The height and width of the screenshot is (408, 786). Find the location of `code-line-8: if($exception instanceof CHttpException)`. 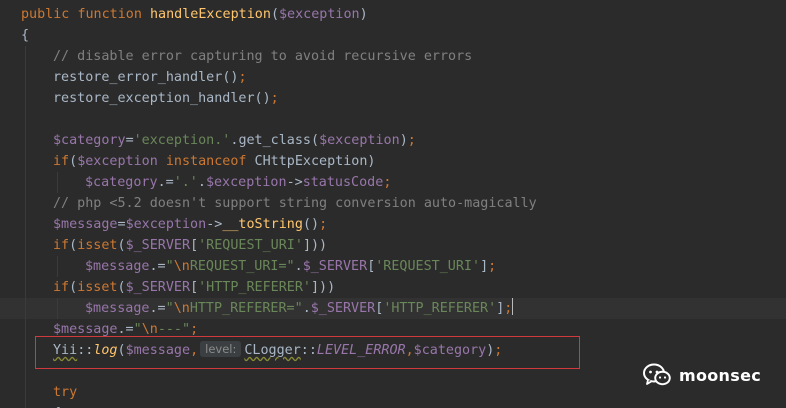

code-line-8: if($exception instanceof CHttpException) is located at coordinates (393, 161).